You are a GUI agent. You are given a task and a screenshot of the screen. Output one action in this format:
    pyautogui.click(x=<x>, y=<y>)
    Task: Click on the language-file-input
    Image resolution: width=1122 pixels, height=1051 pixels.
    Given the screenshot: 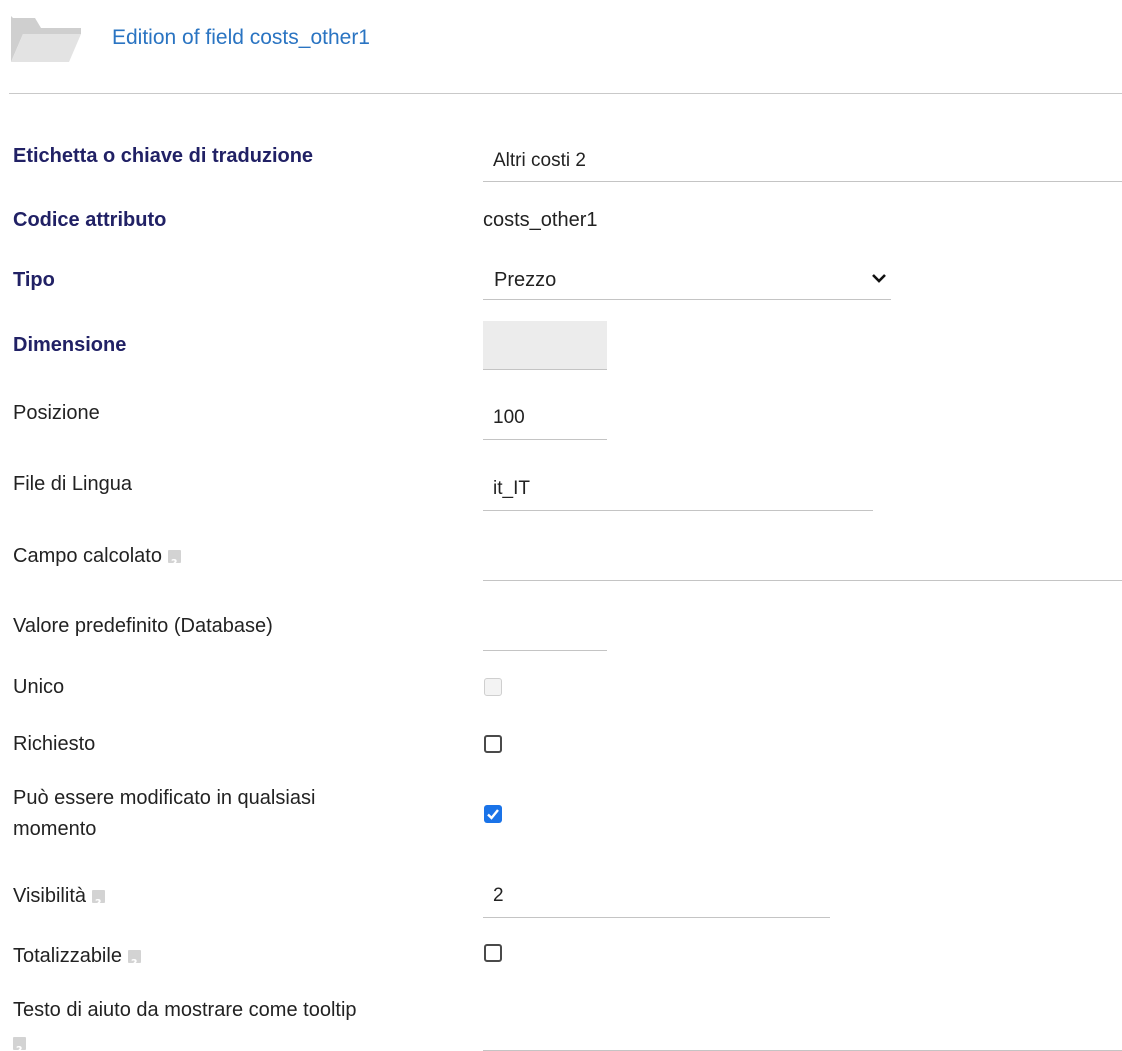 What is the action you would take?
    pyautogui.click(x=678, y=489)
    